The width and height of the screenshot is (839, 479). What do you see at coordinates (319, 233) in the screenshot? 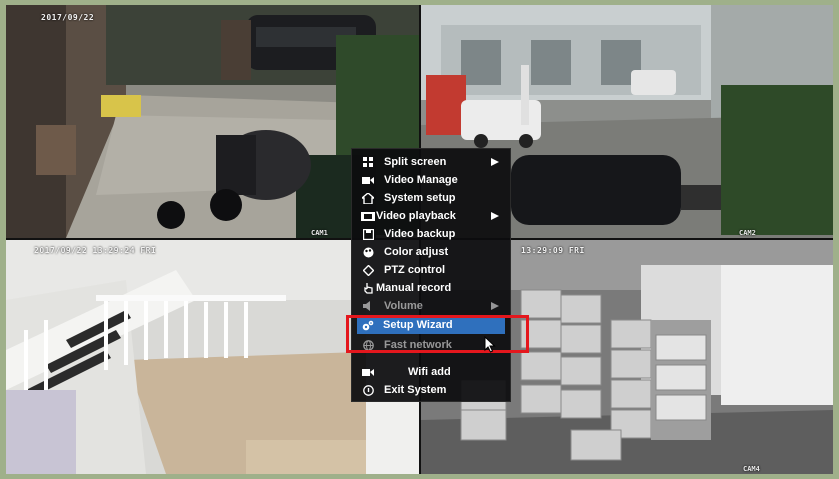
I see `camera-1-label: CAM1` at bounding box center [319, 233].